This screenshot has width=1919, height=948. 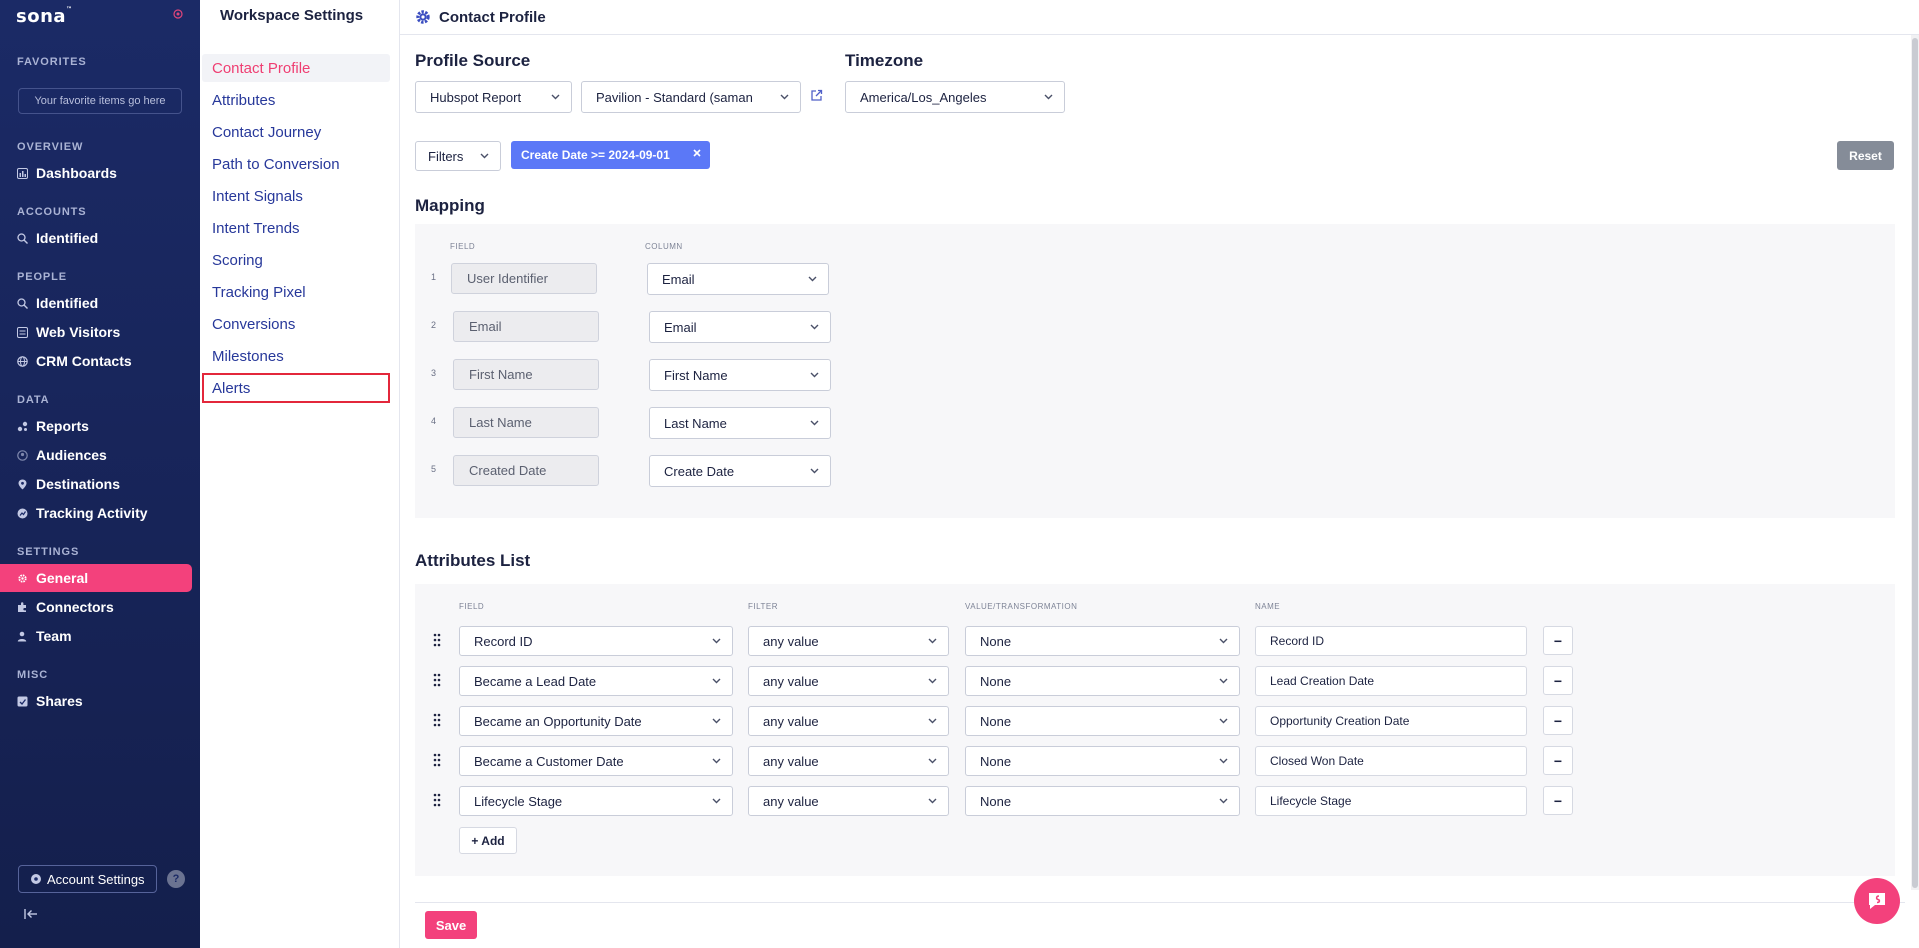 I want to click on sidebar-item-people-identified: Identified, so click(x=96, y=303).